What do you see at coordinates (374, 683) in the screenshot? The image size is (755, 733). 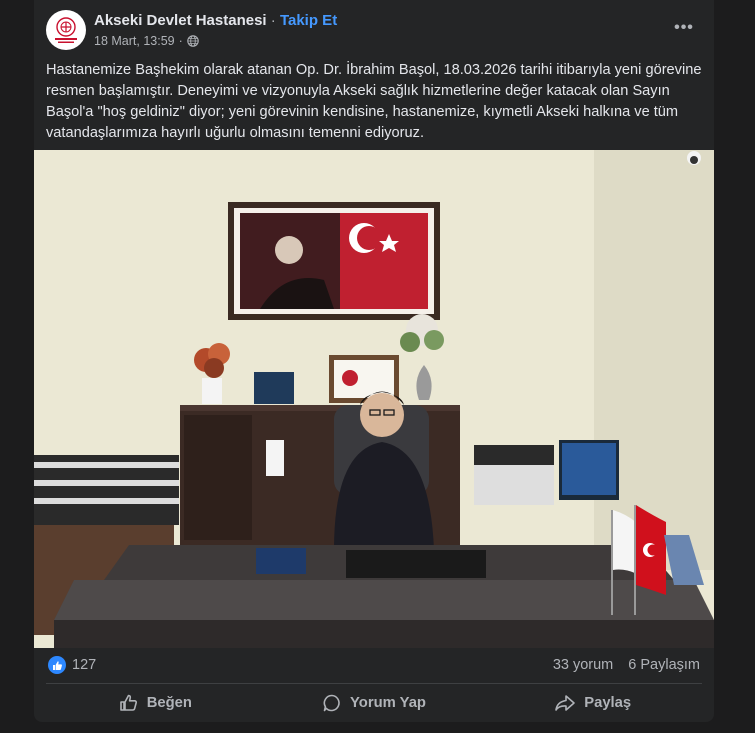 I see `action-divider` at bounding box center [374, 683].